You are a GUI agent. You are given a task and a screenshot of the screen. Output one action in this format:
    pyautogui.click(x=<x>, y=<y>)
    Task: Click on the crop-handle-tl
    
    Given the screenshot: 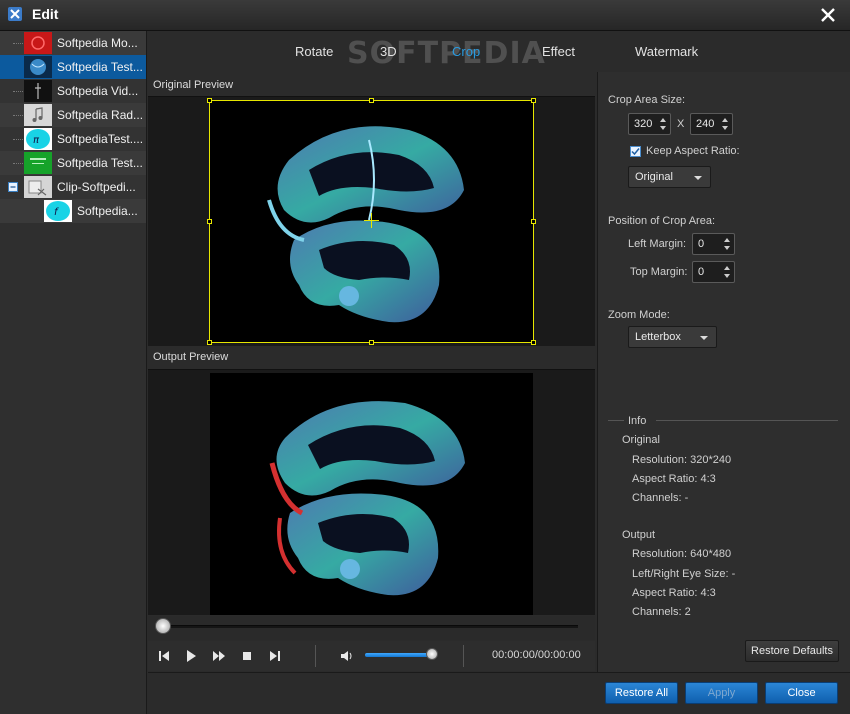 What is the action you would take?
    pyautogui.click(x=209, y=100)
    